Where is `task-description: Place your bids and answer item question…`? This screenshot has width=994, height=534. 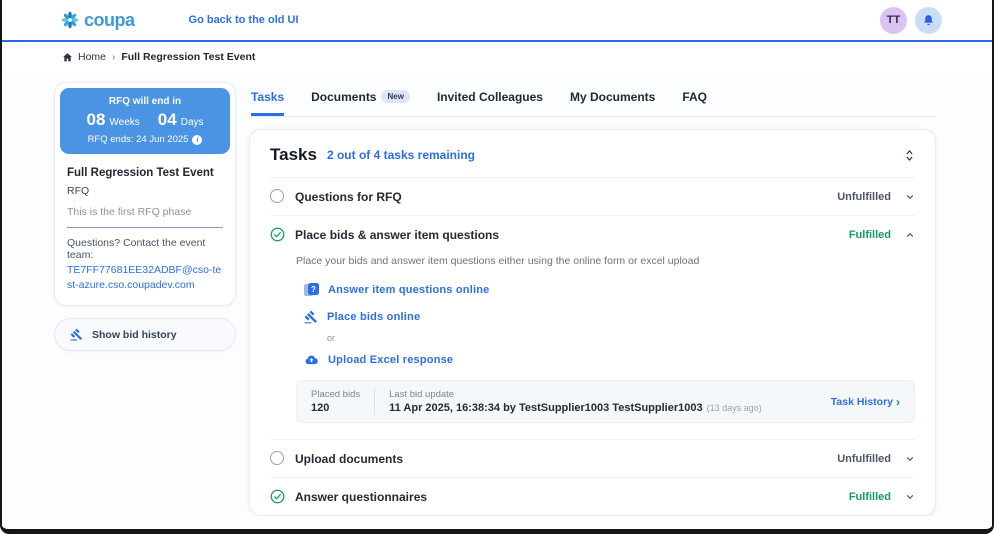 task-description: Place your bids and answer item question… is located at coordinates (498, 261).